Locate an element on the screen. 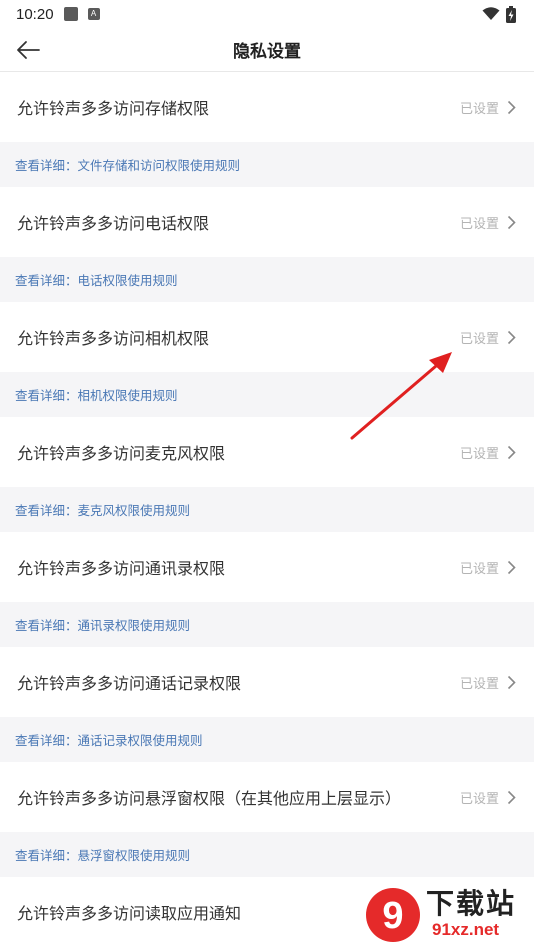 The image size is (534, 950). notification-square-icon is located at coordinates (70, 14).